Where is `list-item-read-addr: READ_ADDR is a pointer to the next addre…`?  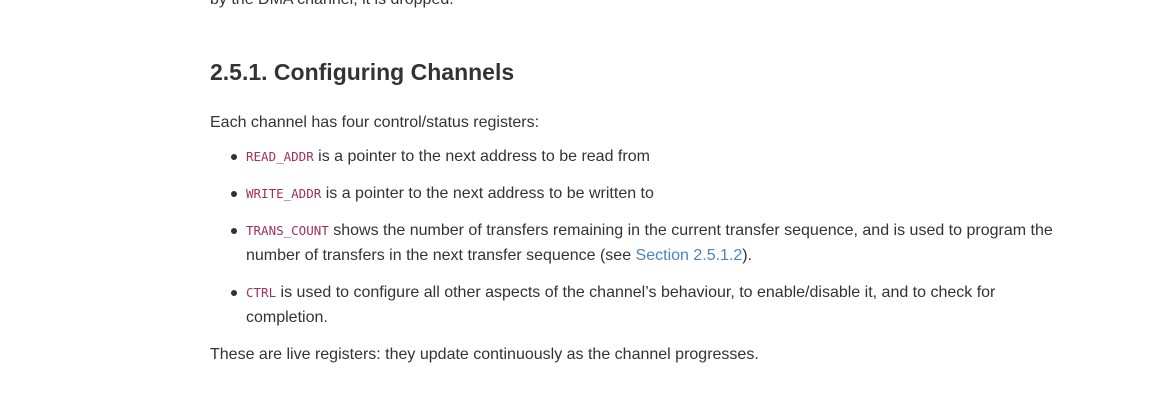 list-item-read-addr: READ_ADDR is a pointer to the next addre… is located at coordinates (645, 156).